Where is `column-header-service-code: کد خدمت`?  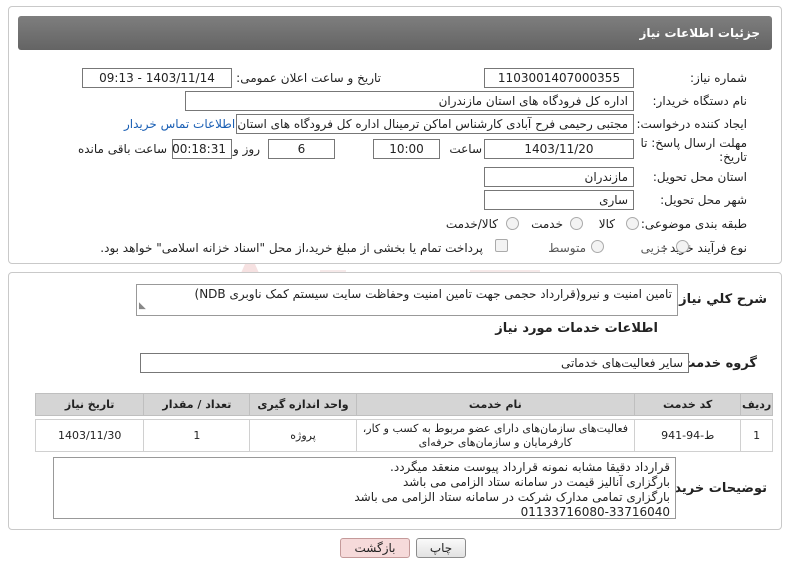
column-header-service-code: کد خدمت is located at coordinates (688, 404).